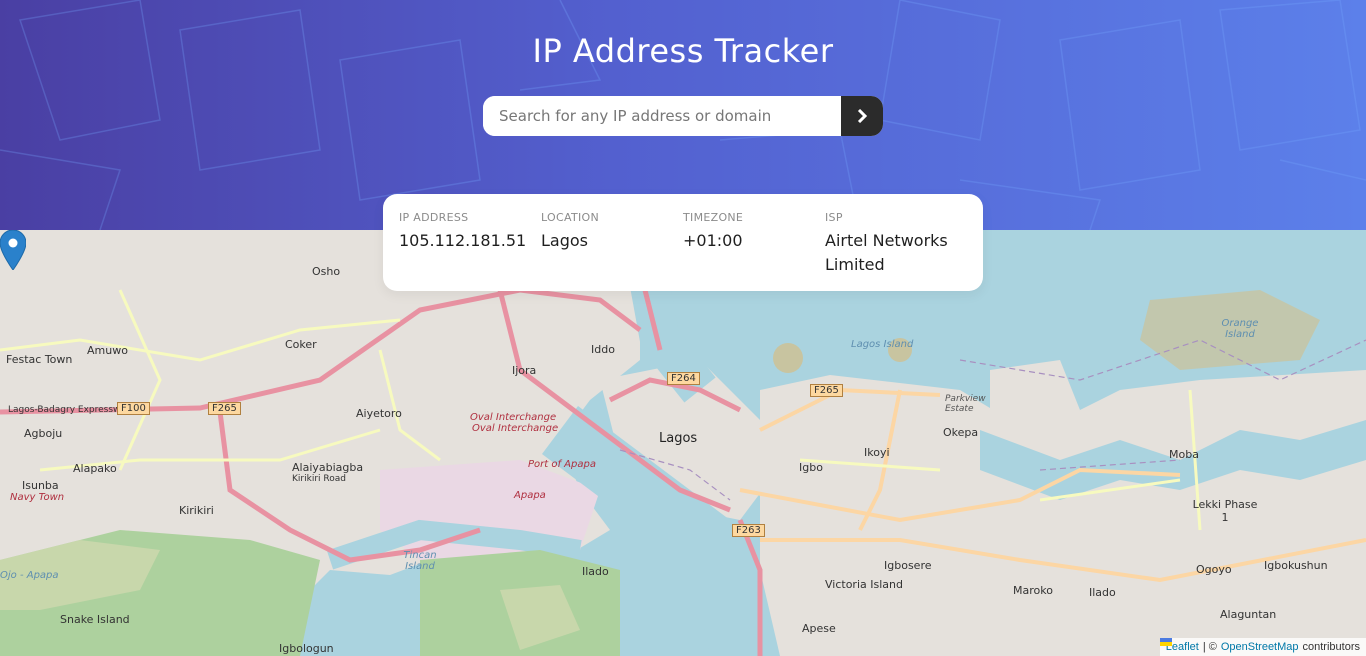 Image resolution: width=1366 pixels, height=656 pixels. What do you see at coordinates (328, 467) in the screenshot?
I see `map-label: Alaiyabiagba` at bounding box center [328, 467].